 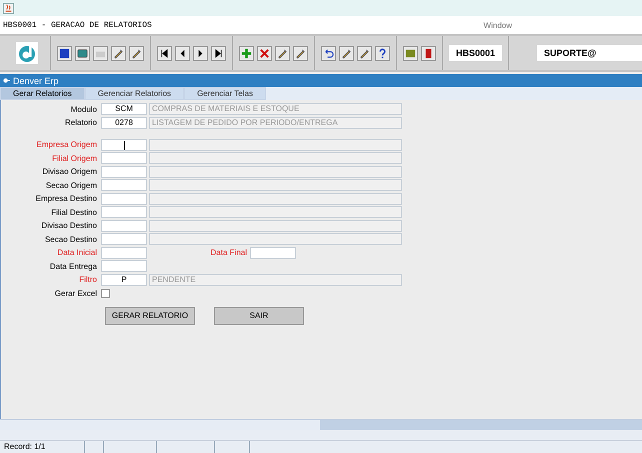 I want to click on window-menu: Window, so click(x=498, y=25).